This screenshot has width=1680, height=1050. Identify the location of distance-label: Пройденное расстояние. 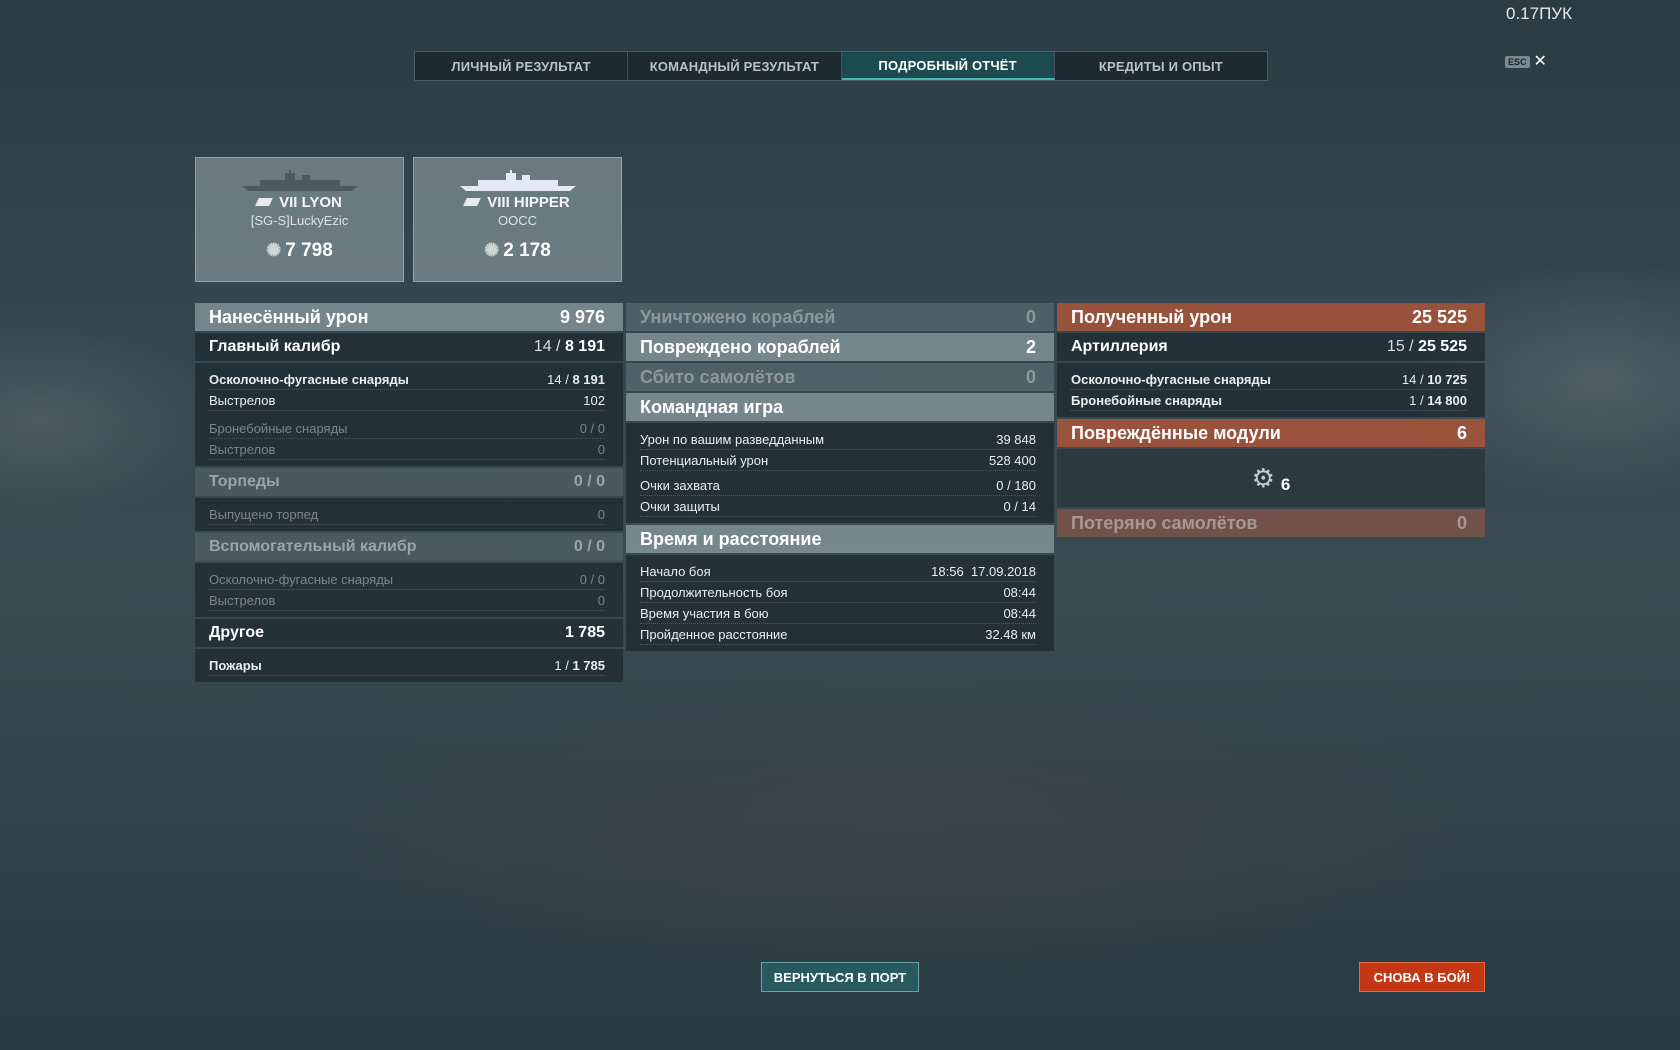
(714, 634).